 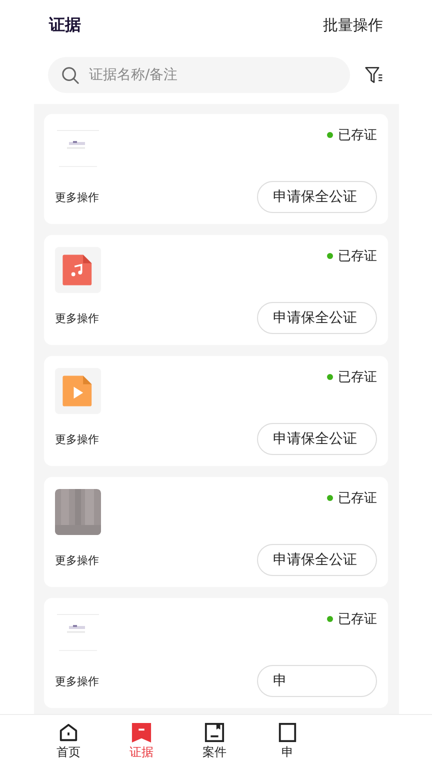 What do you see at coordinates (216, 653) in the screenshot?
I see `evidence-card: 已存证 更多操作 申` at bounding box center [216, 653].